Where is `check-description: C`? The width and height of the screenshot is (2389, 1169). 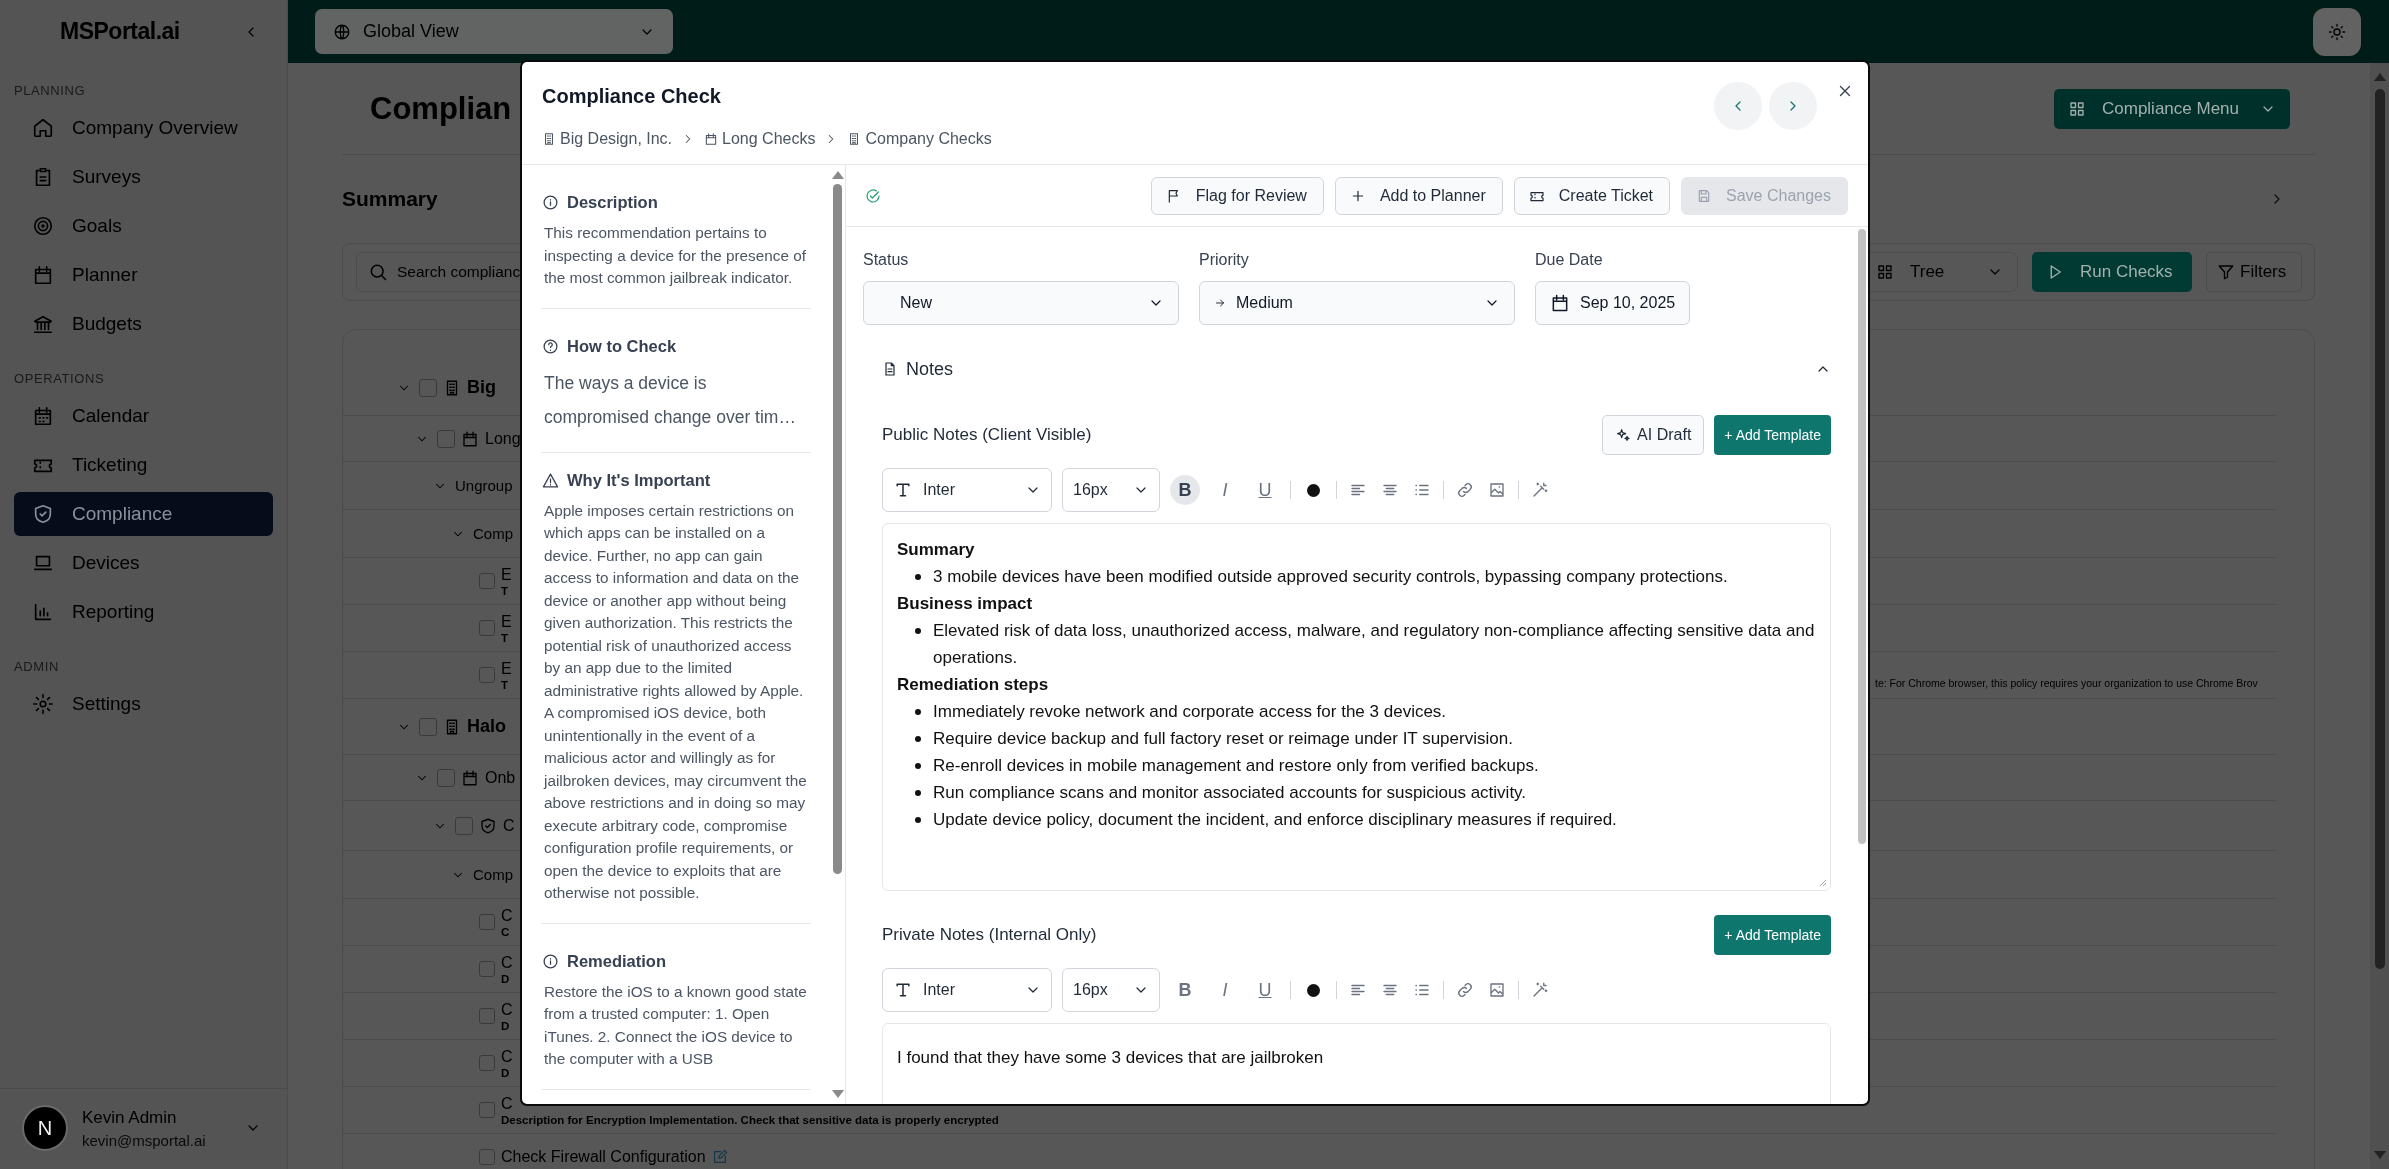 check-description: C is located at coordinates (506, 931).